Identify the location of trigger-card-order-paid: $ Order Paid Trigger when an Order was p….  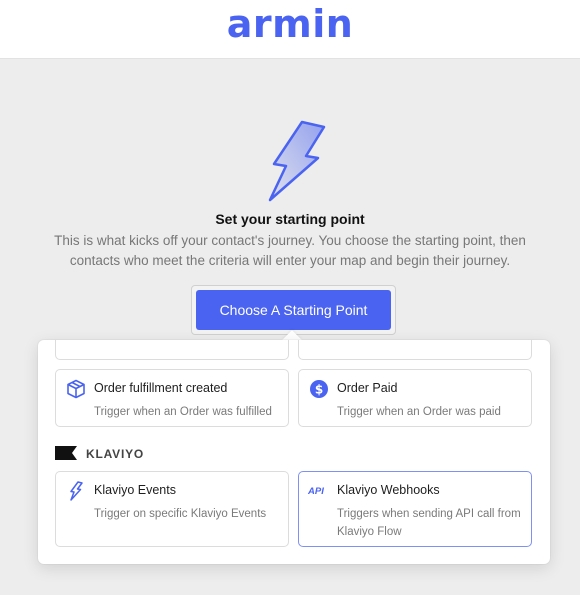
(415, 398).